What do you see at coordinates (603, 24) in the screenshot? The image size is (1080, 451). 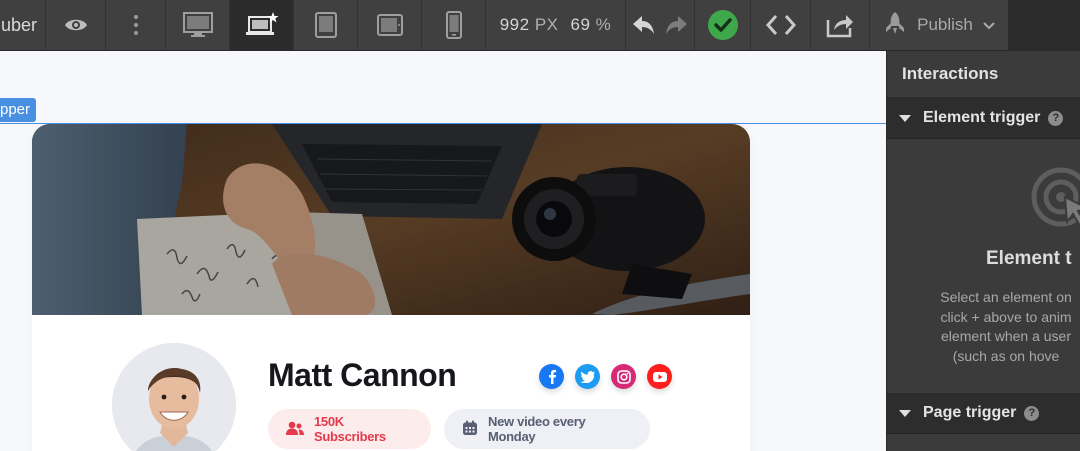 I see `zoom-unit: %` at bounding box center [603, 24].